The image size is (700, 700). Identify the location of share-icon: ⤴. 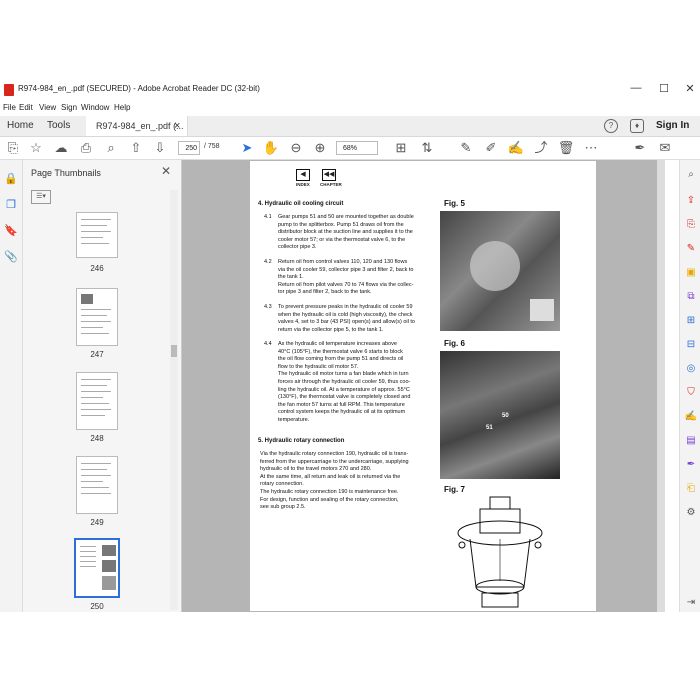
(541, 148).